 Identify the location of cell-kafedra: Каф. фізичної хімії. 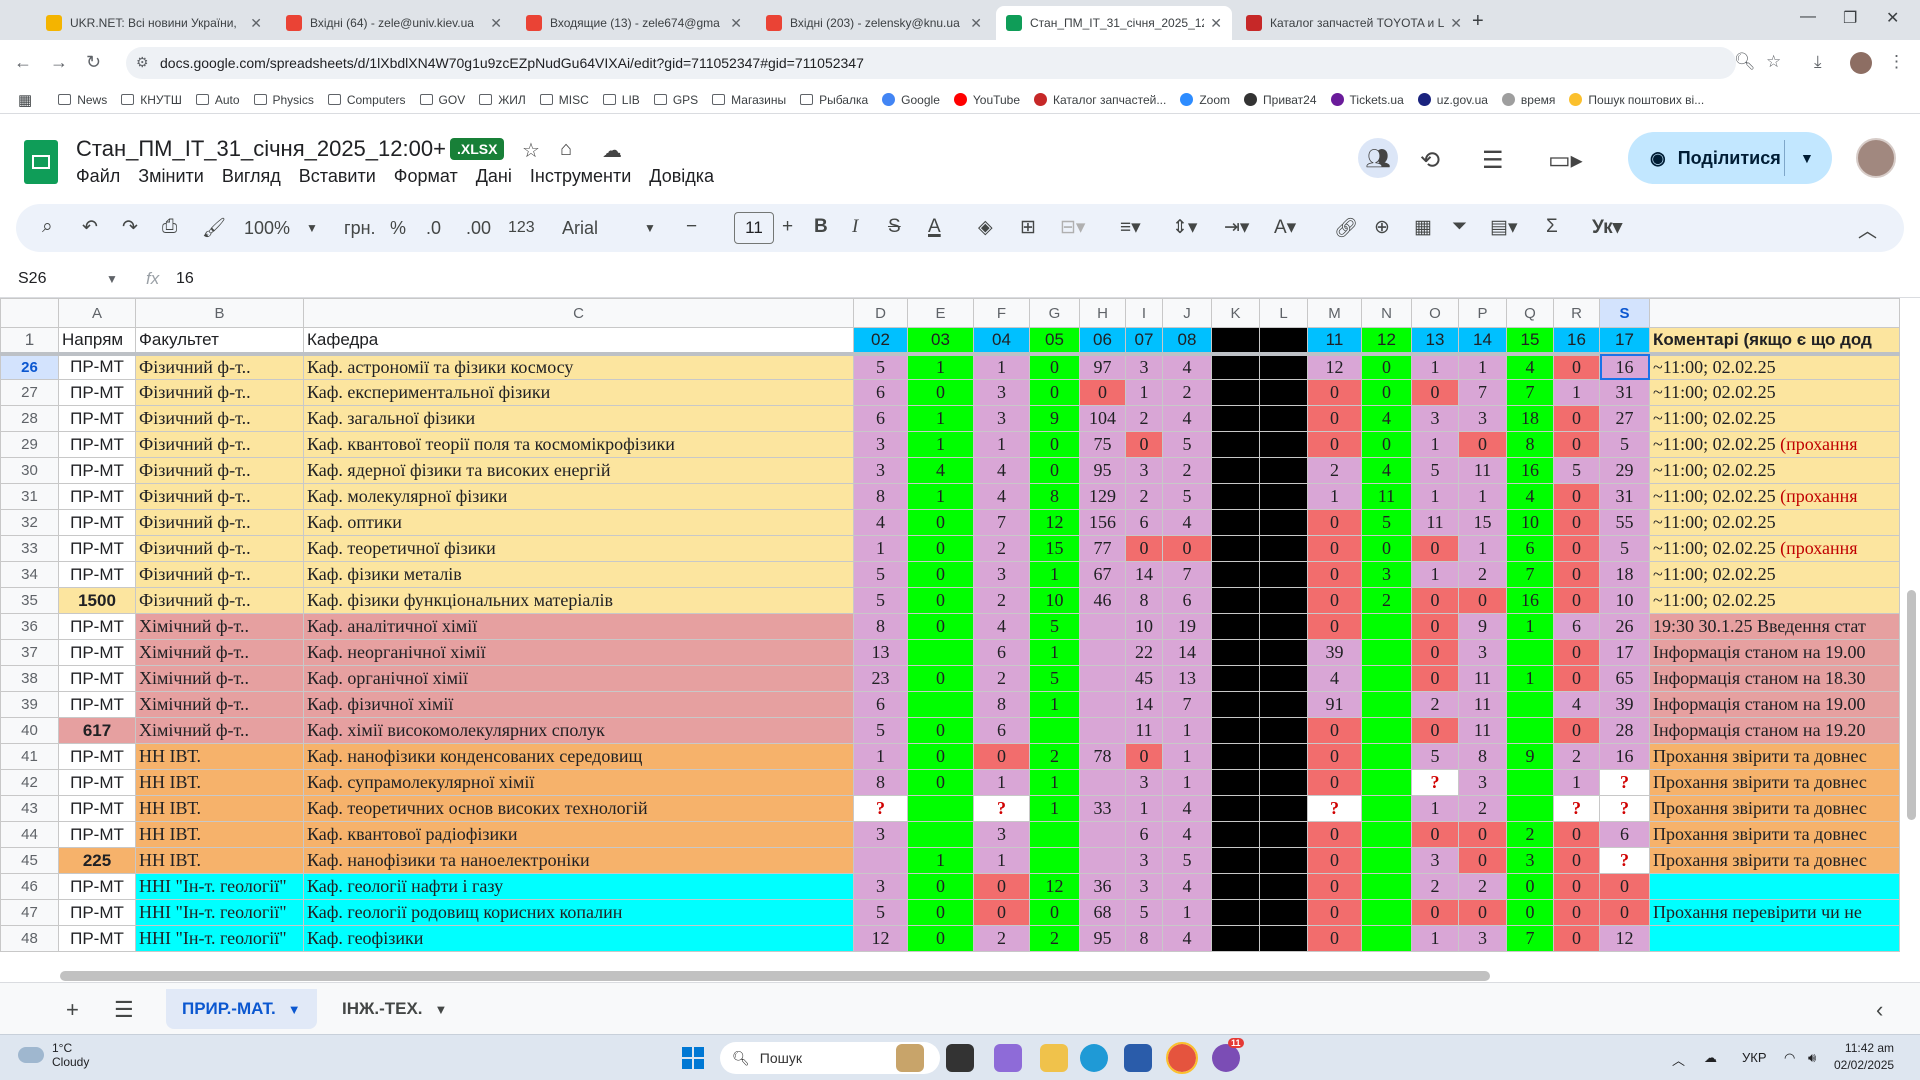
(578, 704).